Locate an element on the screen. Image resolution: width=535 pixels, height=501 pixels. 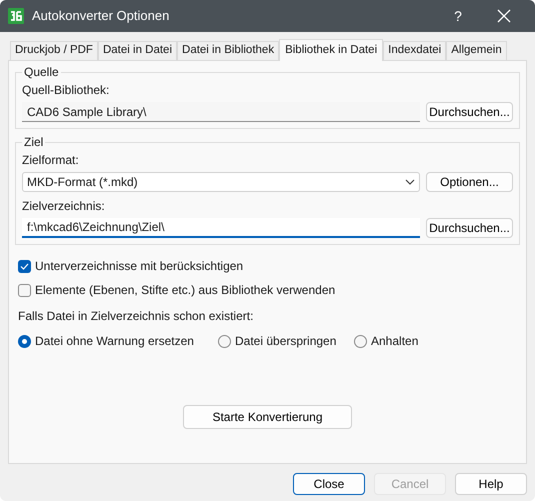
field-label: Zielformat: is located at coordinates (51, 160).